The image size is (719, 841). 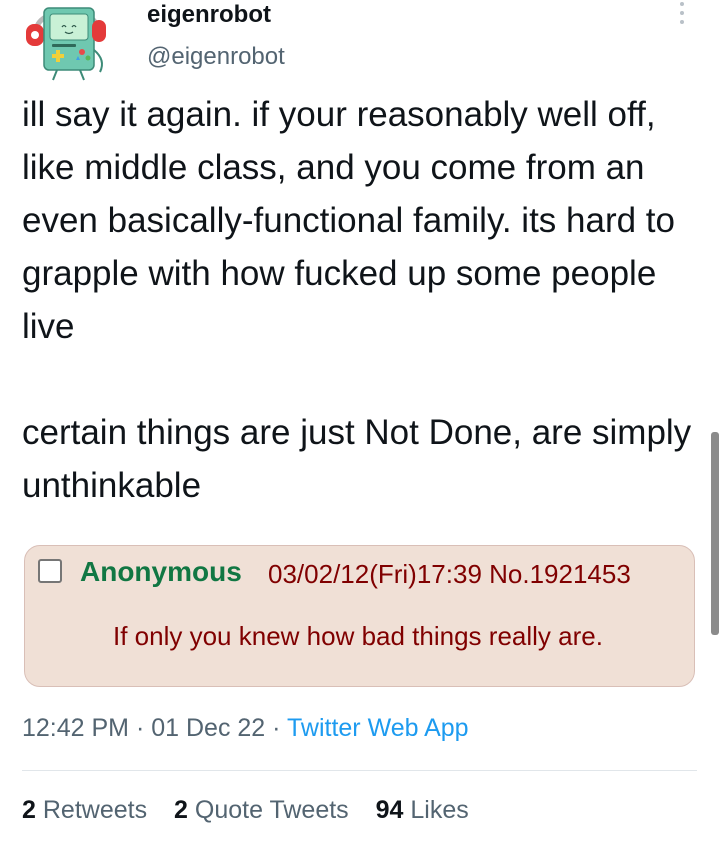 What do you see at coordinates (439, 810) in the screenshot?
I see `likes-label: Likes` at bounding box center [439, 810].